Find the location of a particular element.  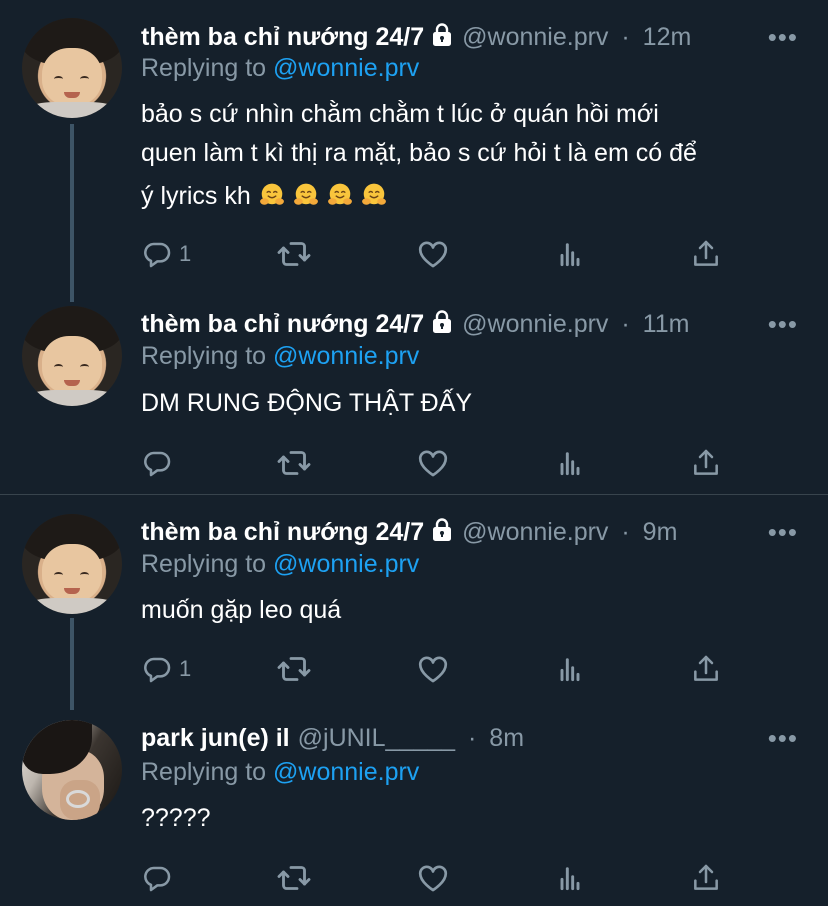

tweet-header: park jun(e) il @jUNIL_____ · 8m is located at coordinates (332, 738).